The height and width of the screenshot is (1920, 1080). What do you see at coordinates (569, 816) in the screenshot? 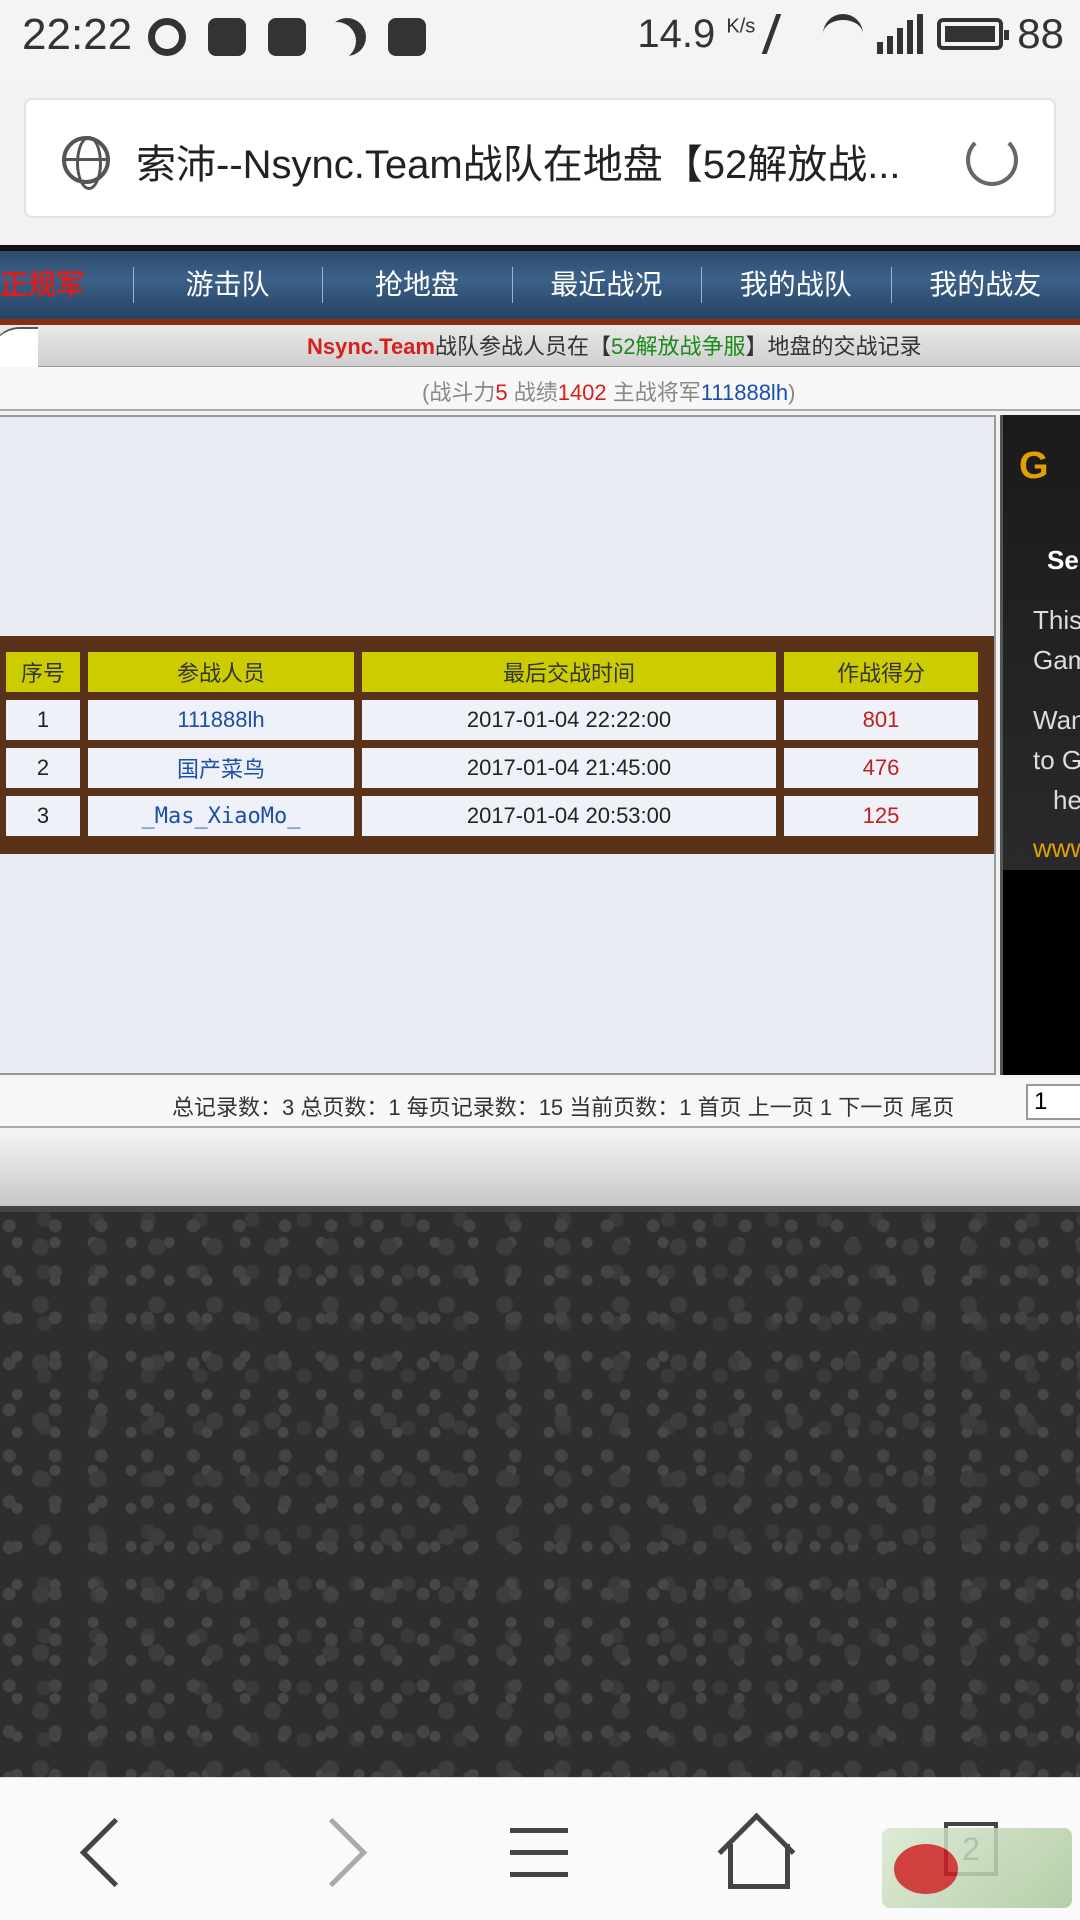
I see `last-battle-time: 2017-01-04 20:53:00` at bounding box center [569, 816].